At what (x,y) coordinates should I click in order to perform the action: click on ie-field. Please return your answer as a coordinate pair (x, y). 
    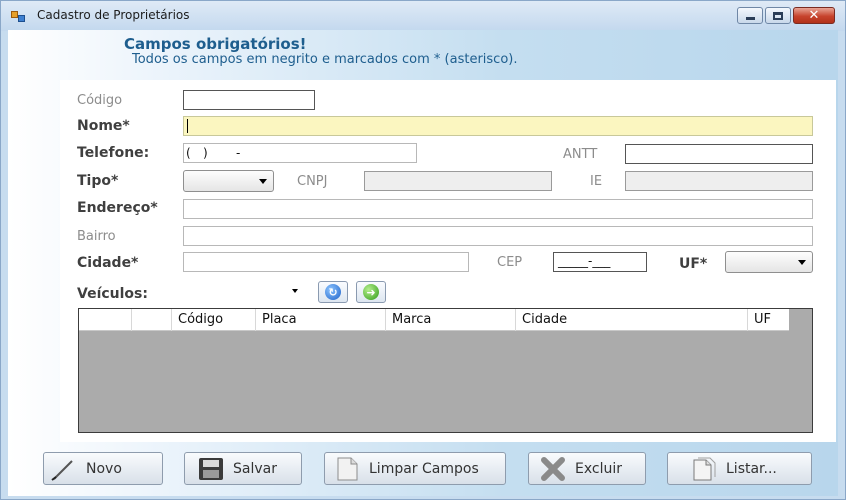
    Looking at the image, I should click on (719, 181).